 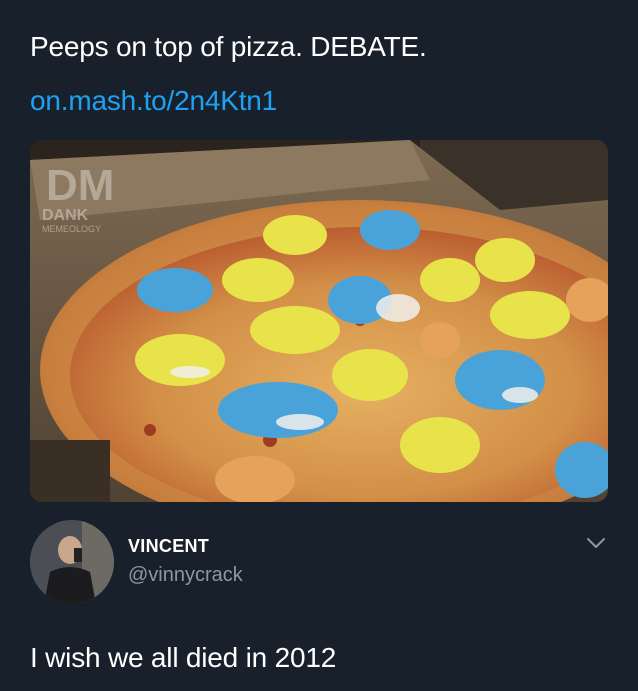 What do you see at coordinates (168, 546) in the screenshot?
I see `author-name: VINCENT` at bounding box center [168, 546].